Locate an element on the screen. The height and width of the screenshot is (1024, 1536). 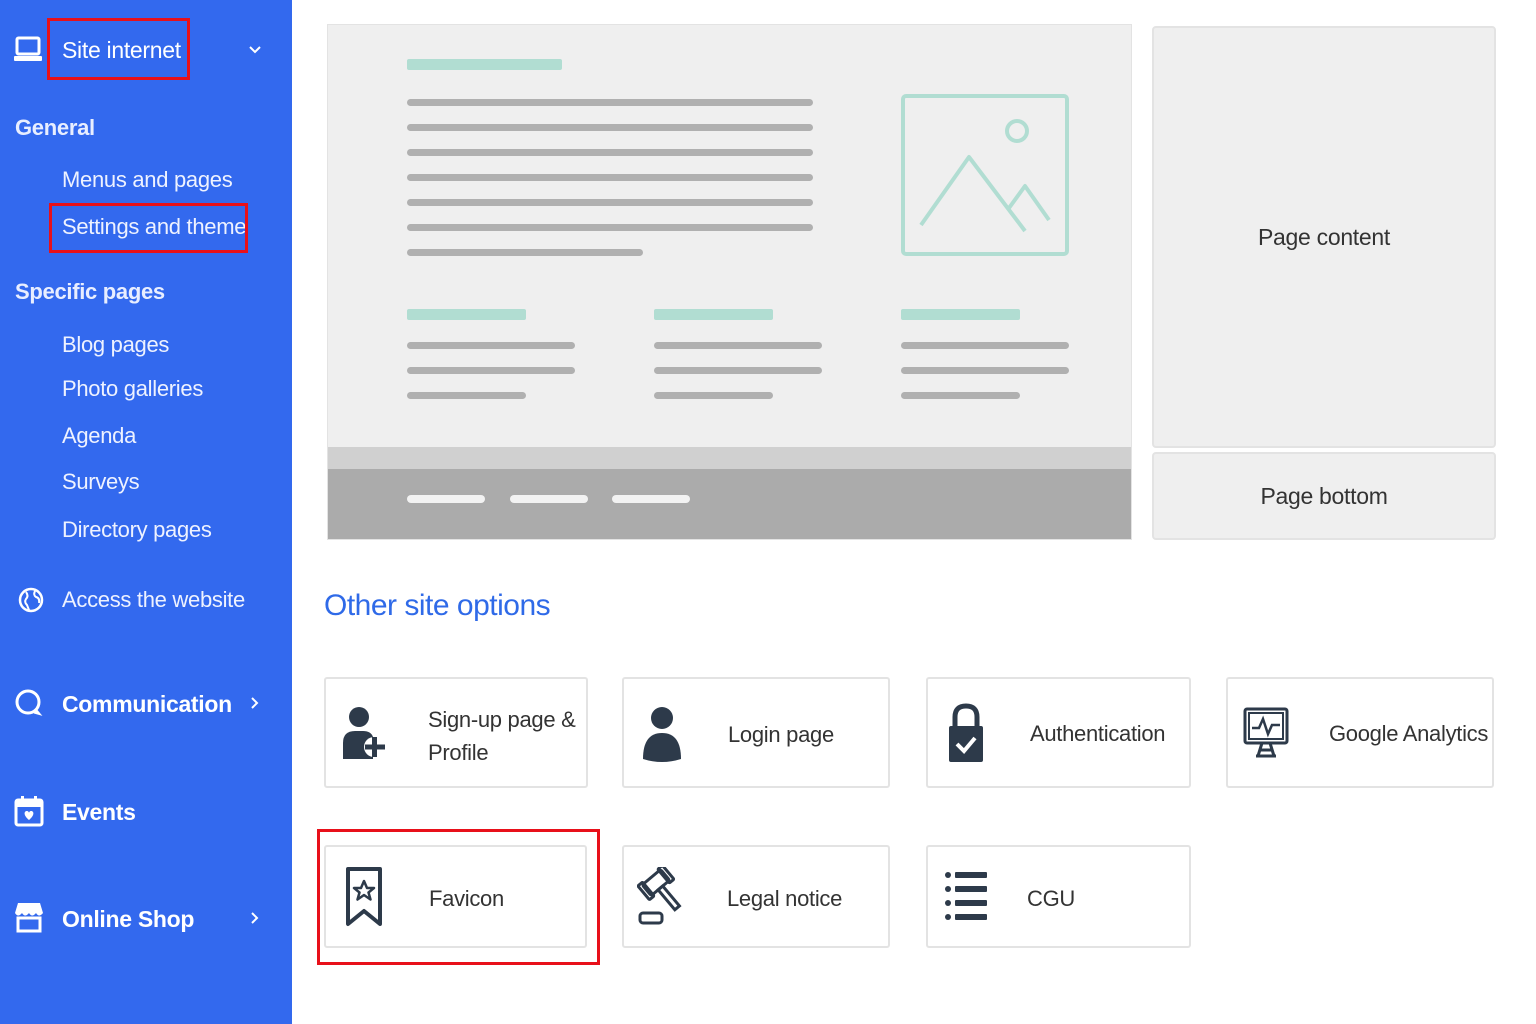
login-page-label: Login page is located at coordinates (781, 734).